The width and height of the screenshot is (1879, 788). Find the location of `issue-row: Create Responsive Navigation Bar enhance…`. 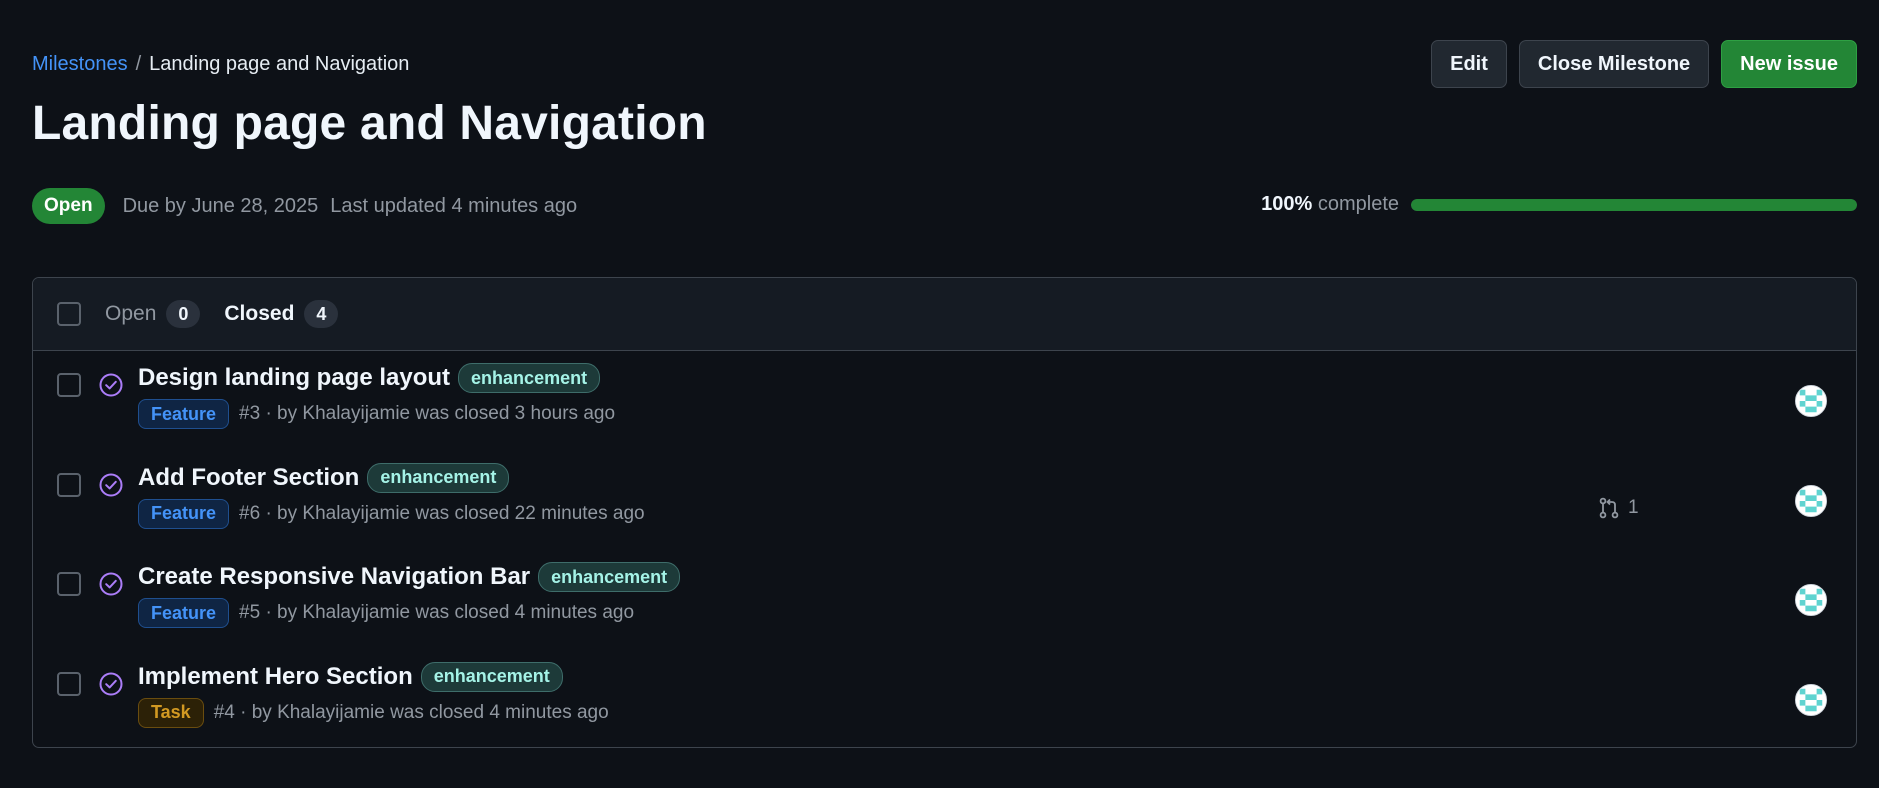

issue-row: Create Responsive Navigation Bar enhance… is located at coordinates (944, 600).